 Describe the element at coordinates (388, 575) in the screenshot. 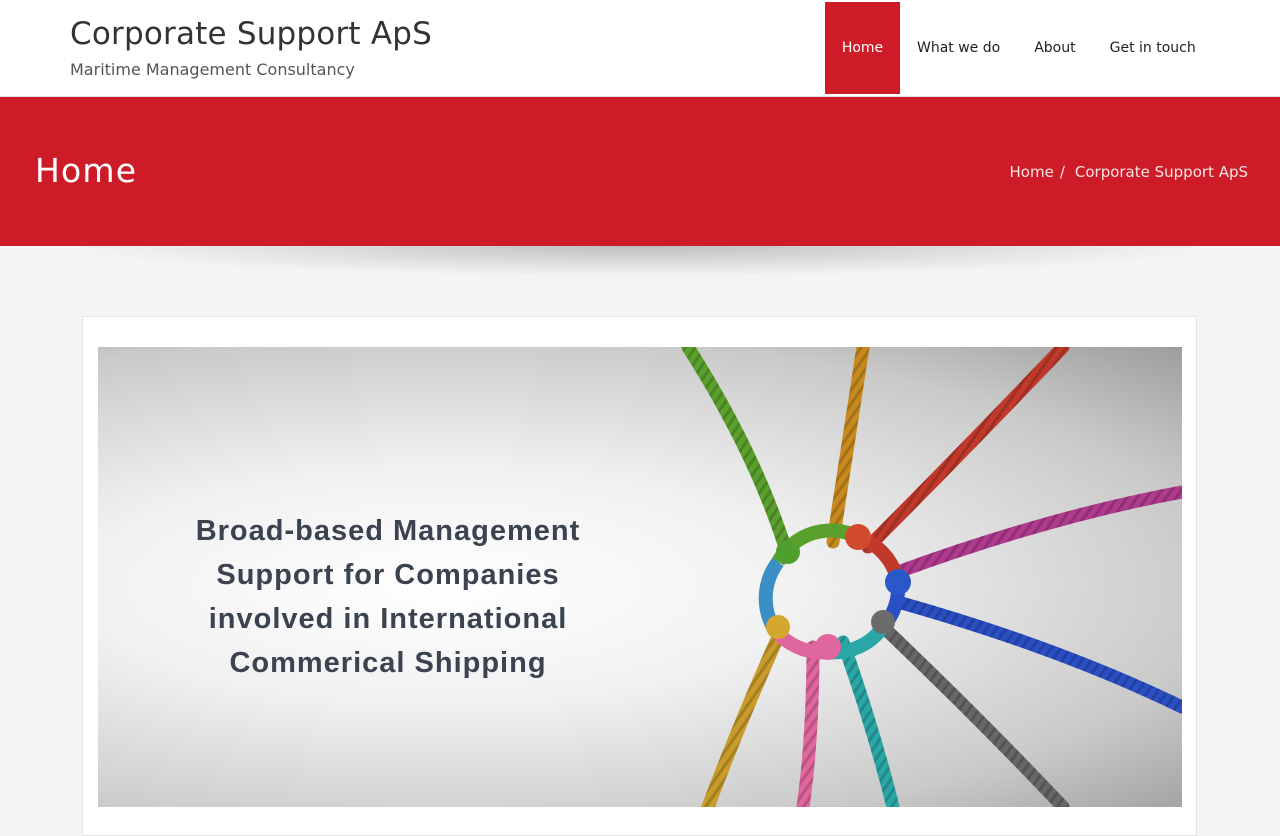

I see `hero-line: Support for Companies` at that location.